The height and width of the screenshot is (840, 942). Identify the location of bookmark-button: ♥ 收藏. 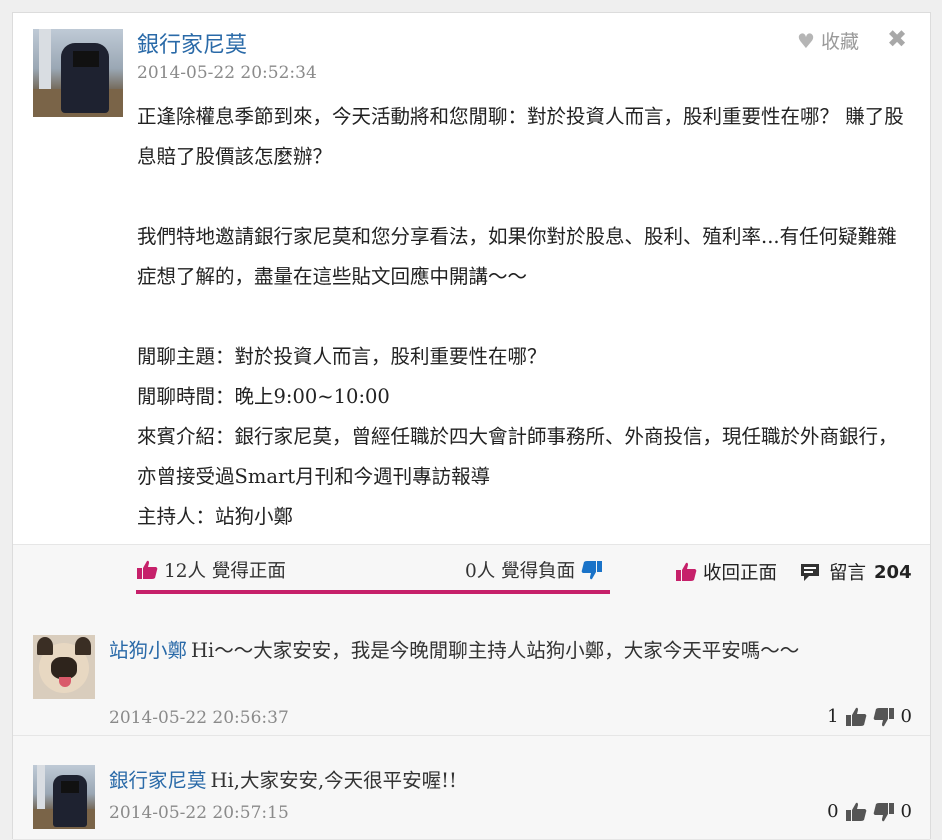
(828, 40).